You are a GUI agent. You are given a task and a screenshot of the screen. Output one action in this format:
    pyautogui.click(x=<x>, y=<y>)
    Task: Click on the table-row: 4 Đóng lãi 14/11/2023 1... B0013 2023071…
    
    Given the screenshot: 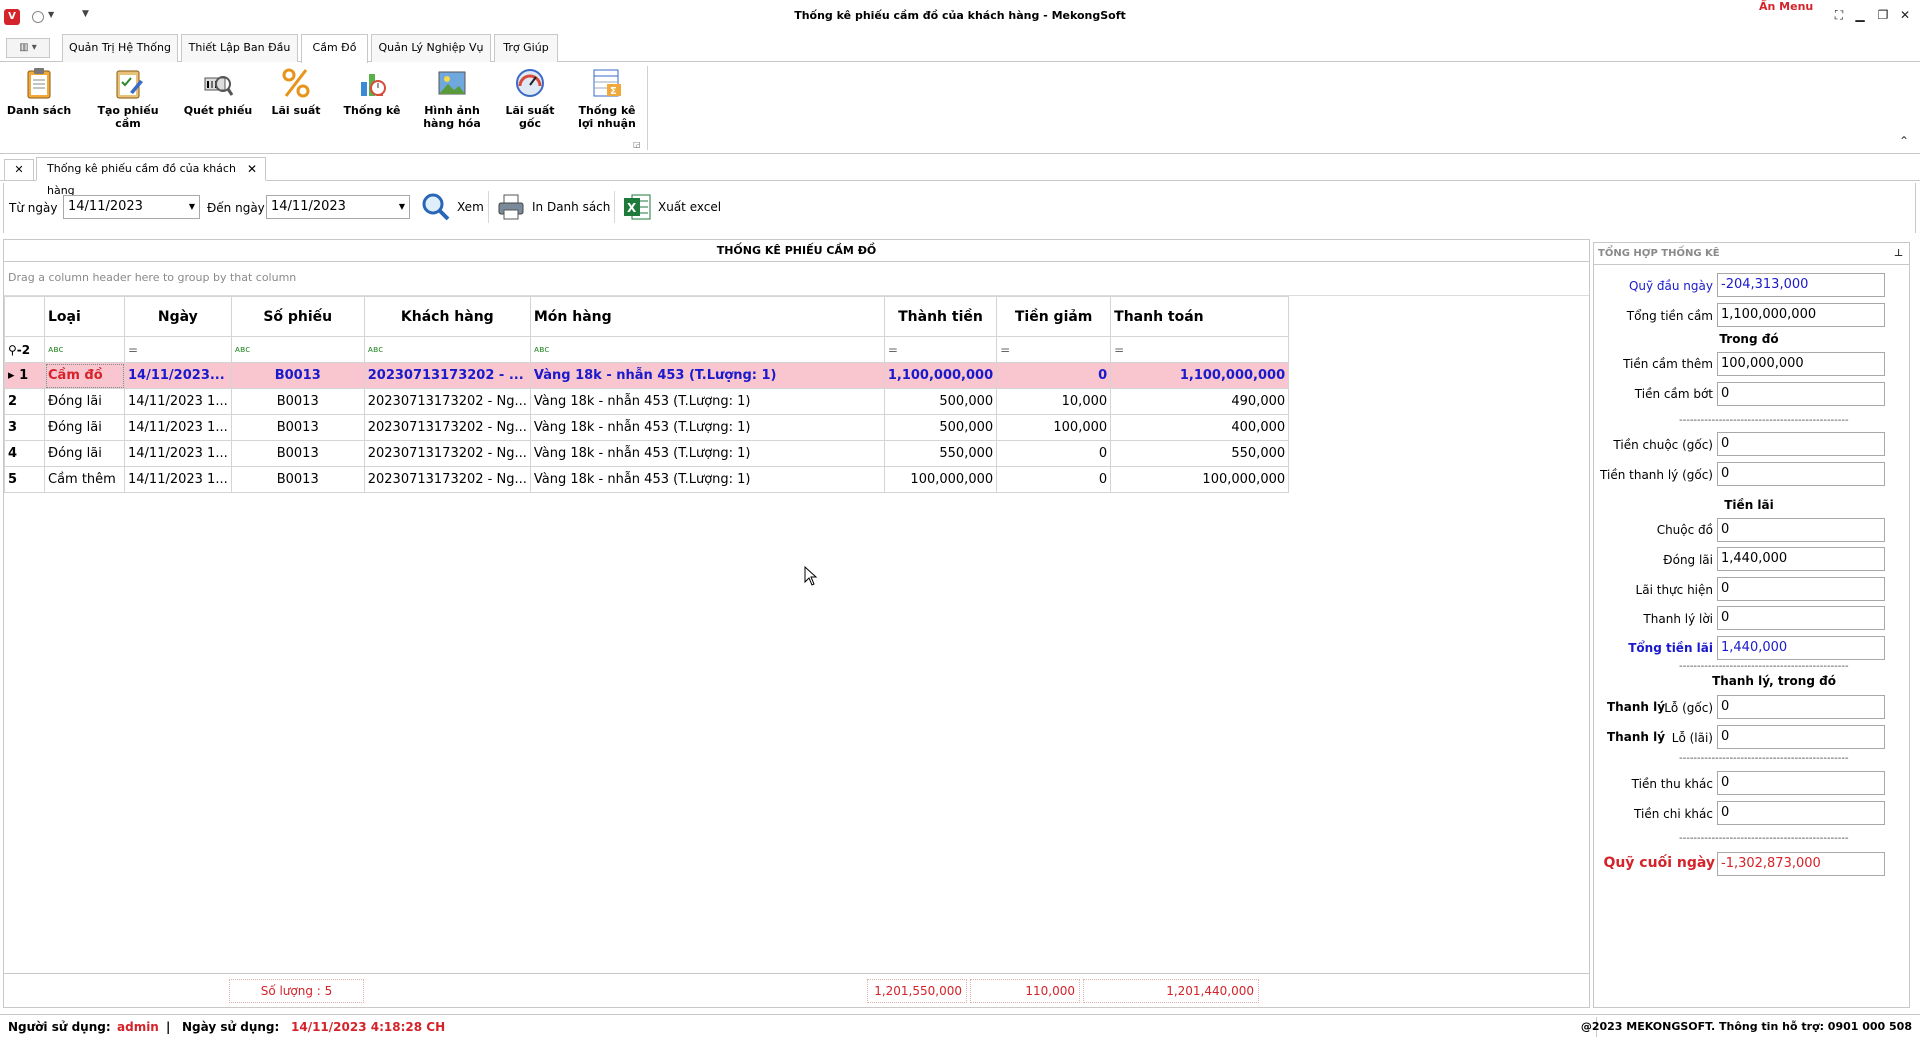 What is the action you would take?
    pyautogui.click(x=647, y=453)
    